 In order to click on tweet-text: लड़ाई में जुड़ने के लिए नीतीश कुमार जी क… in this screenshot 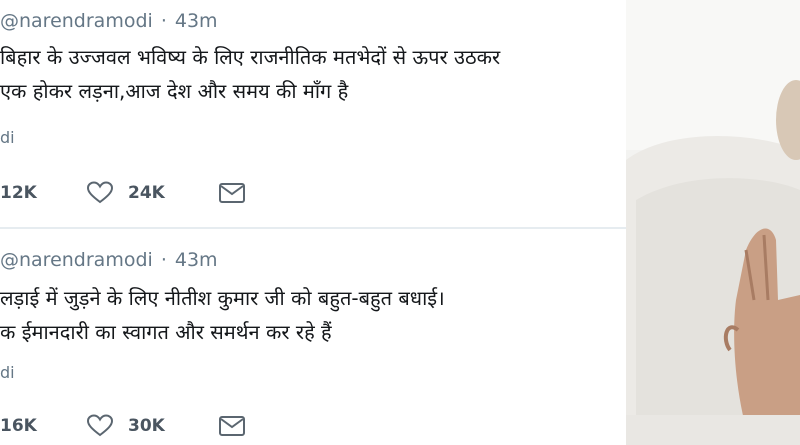, I will do `click(313, 315)`.